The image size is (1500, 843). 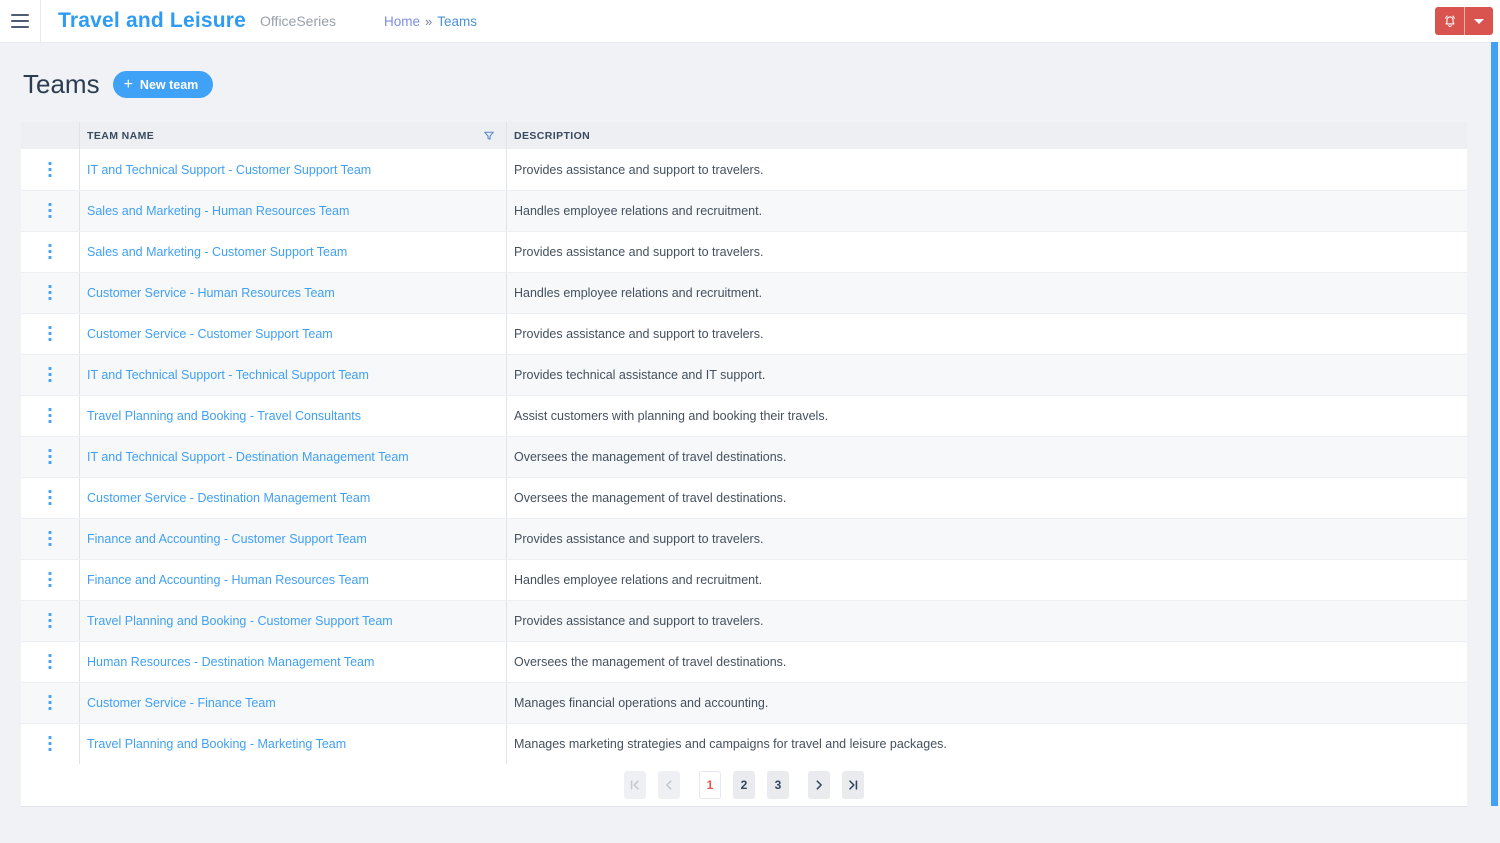 I want to click on topbar-dropdown-button, so click(x=1479, y=21).